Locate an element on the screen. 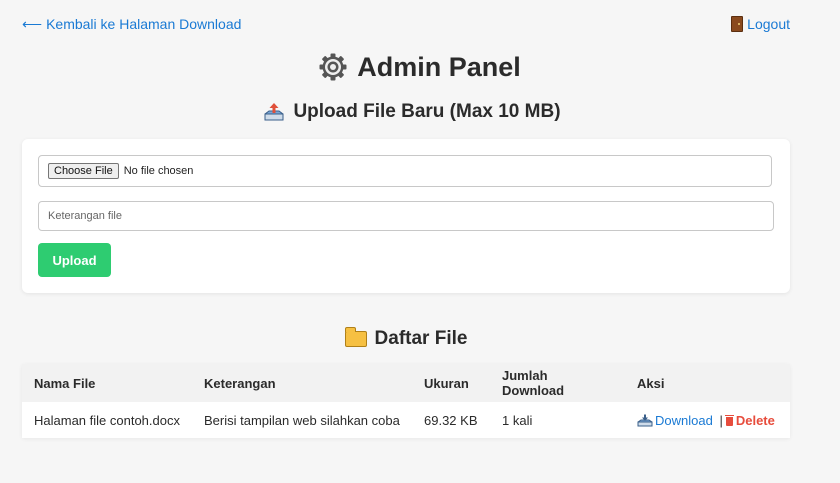 This screenshot has width=840, height=483. choose-file-button: Choose File is located at coordinates (83, 171).